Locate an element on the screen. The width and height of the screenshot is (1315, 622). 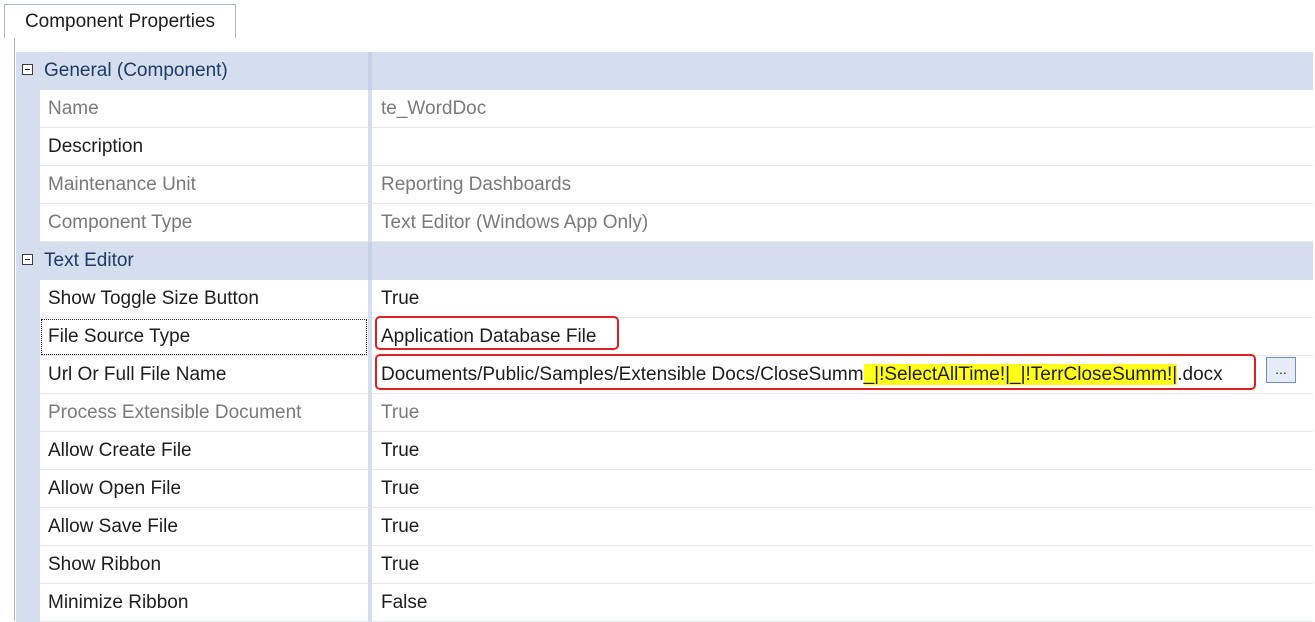
property-row-maintenance-unit: Maintenance Unit Reporting Dashboards is located at coordinates (664, 185).